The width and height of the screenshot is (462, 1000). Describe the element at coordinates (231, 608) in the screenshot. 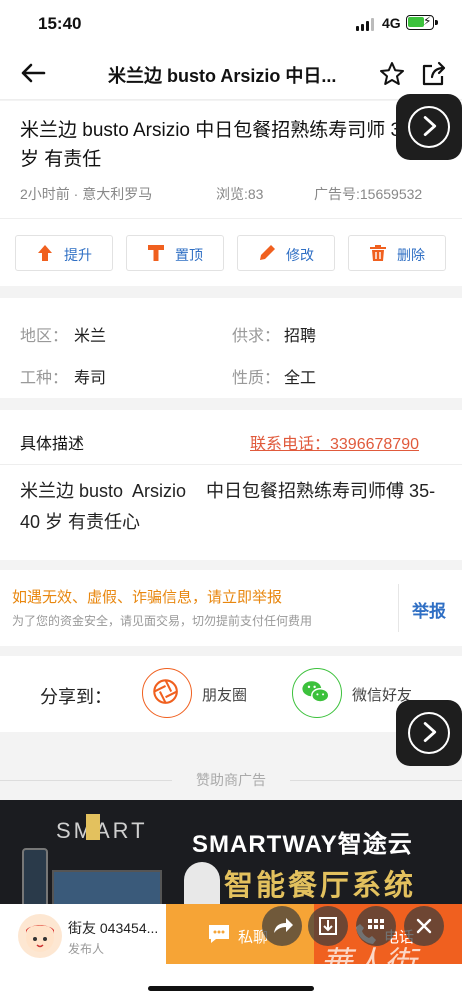

I see `warning-card` at that location.